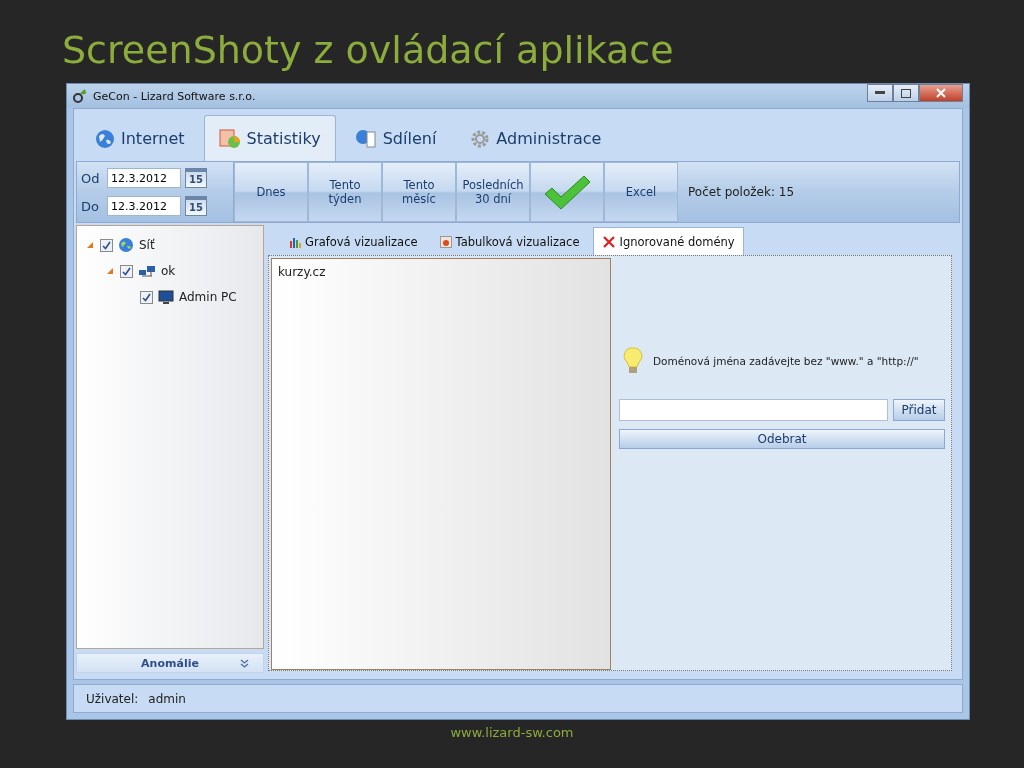  What do you see at coordinates (608, 241) in the screenshot?
I see `cross-icon` at bounding box center [608, 241].